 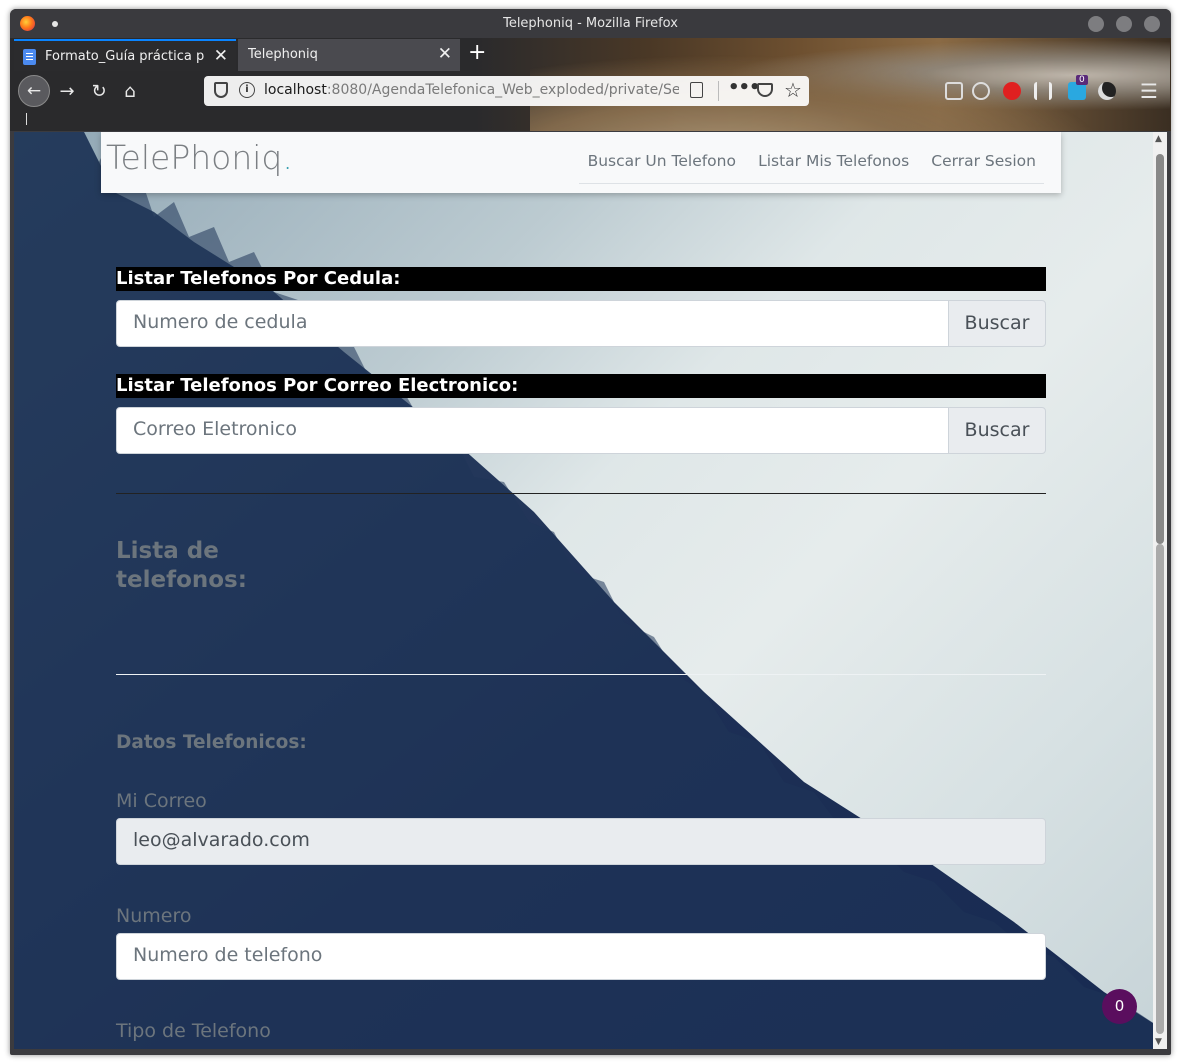 What do you see at coordinates (181, 580) in the screenshot?
I see `lista-title-line2: telefonos:` at bounding box center [181, 580].